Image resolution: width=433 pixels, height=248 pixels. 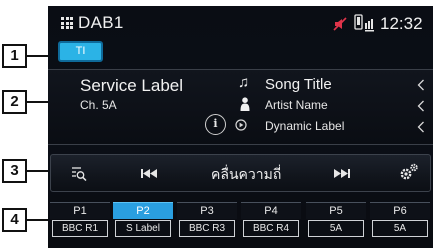 I want to click on channel-label: Ch. 5A, so click(x=98, y=105).